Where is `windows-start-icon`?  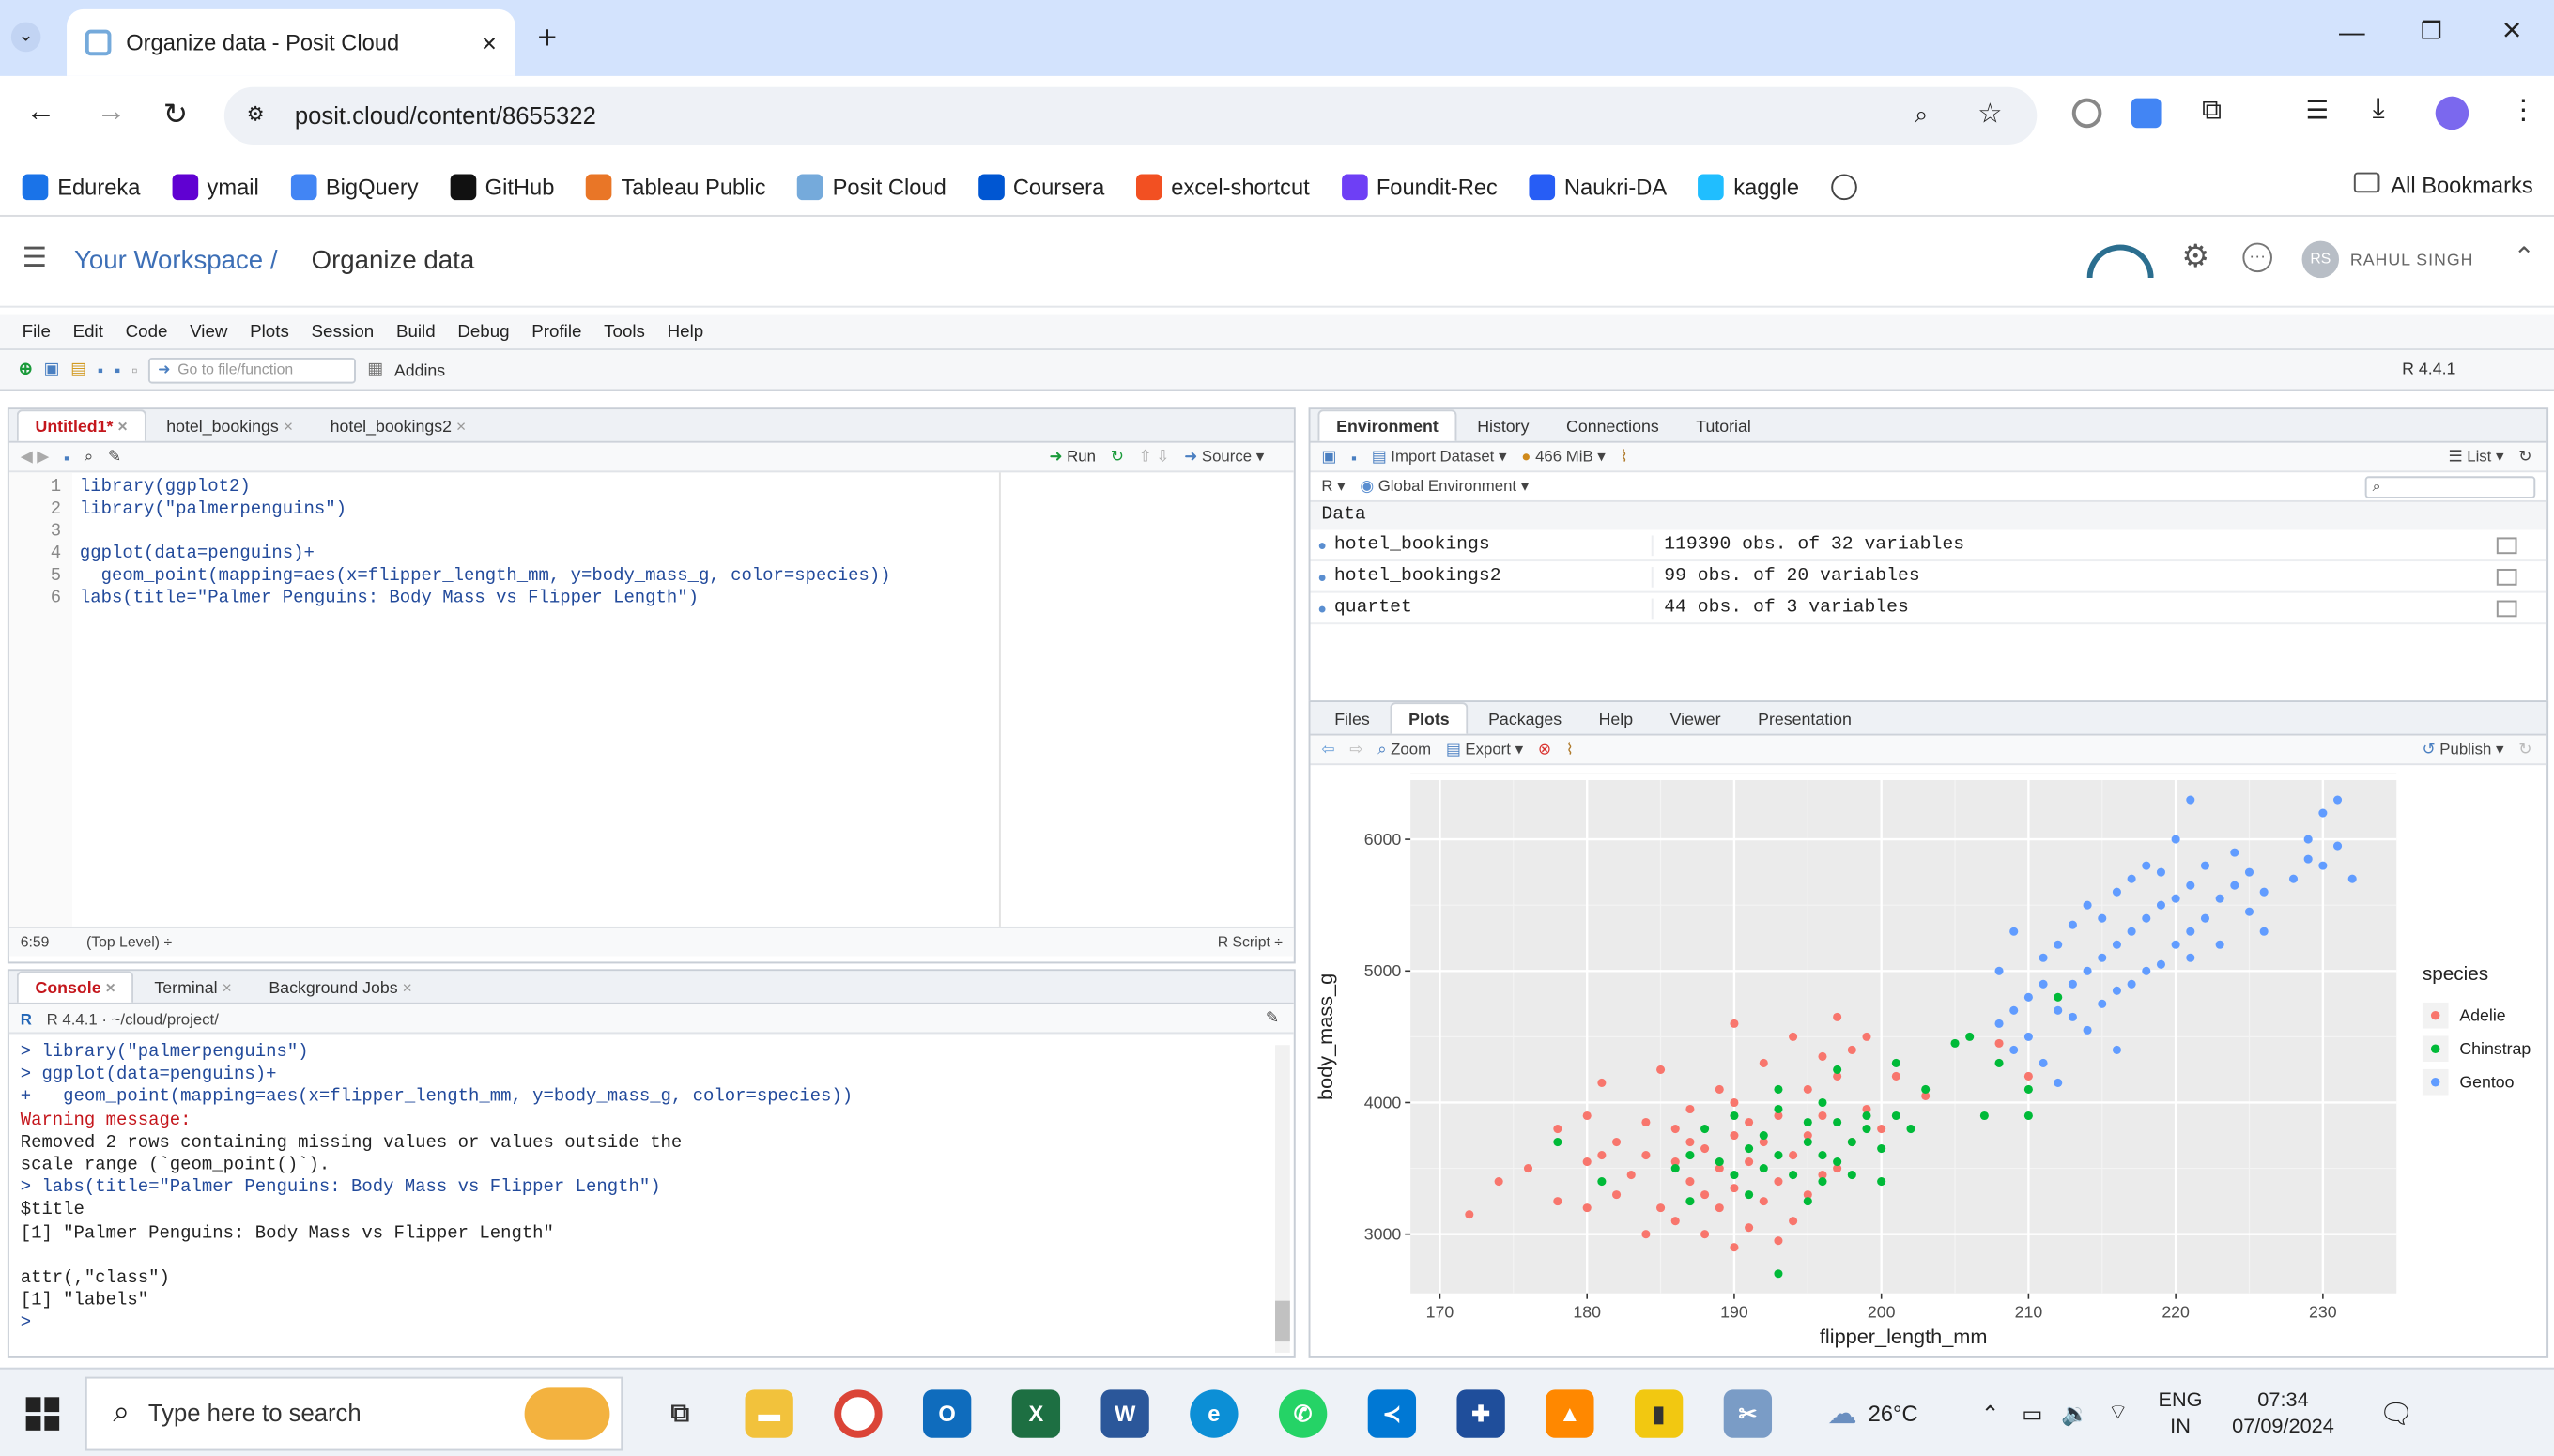 windows-start-icon is located at coordinates (42, 1413).